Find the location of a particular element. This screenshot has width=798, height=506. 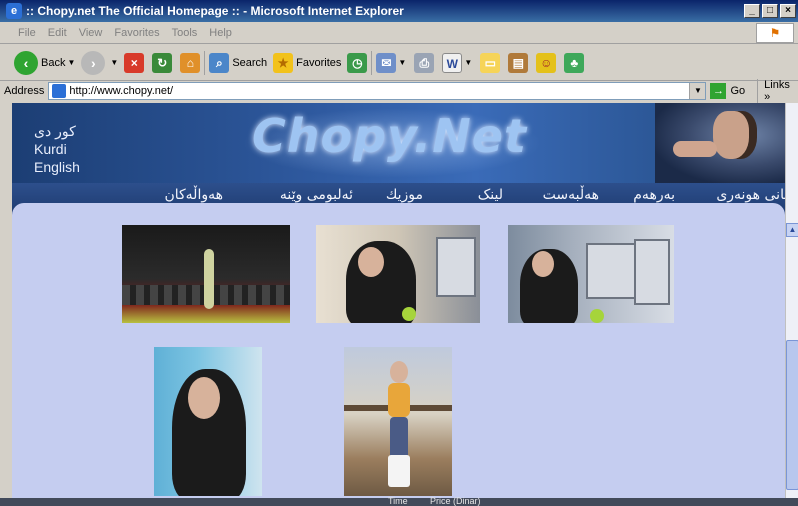

photo-computer is located at coordinates (591, 274).